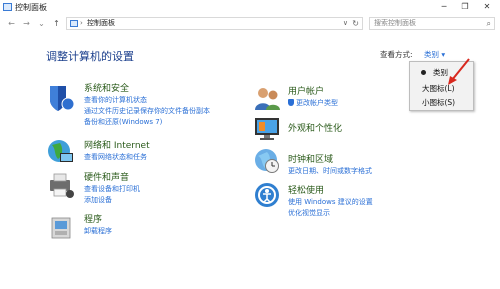  What do you see at coordinates (317, 103) in the screenshot?
I see `link-label: 更改帐户类型` at bounding box center [317, 103].